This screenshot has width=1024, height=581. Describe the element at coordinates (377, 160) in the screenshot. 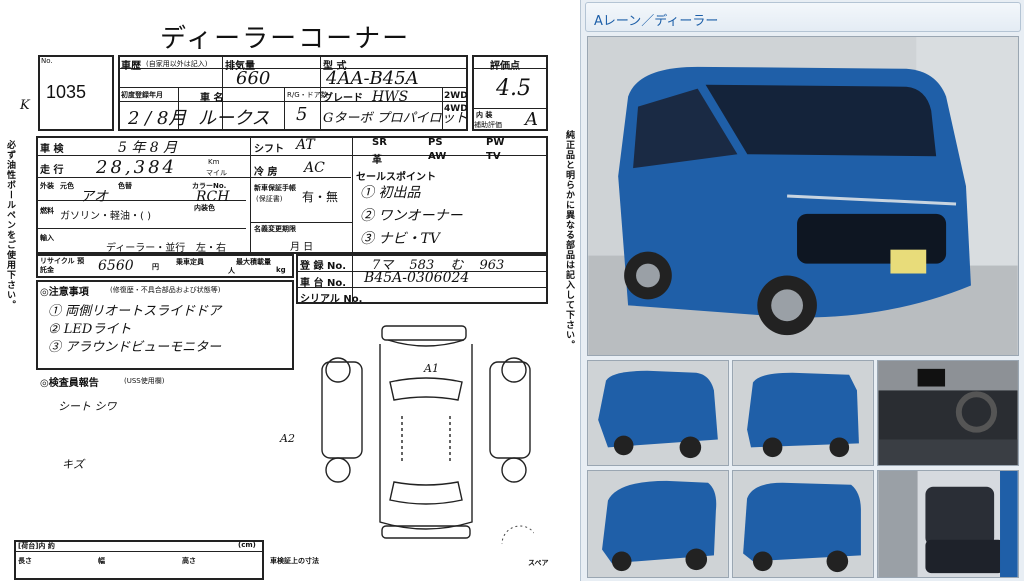

I see `equip-leather: 革` at that location.